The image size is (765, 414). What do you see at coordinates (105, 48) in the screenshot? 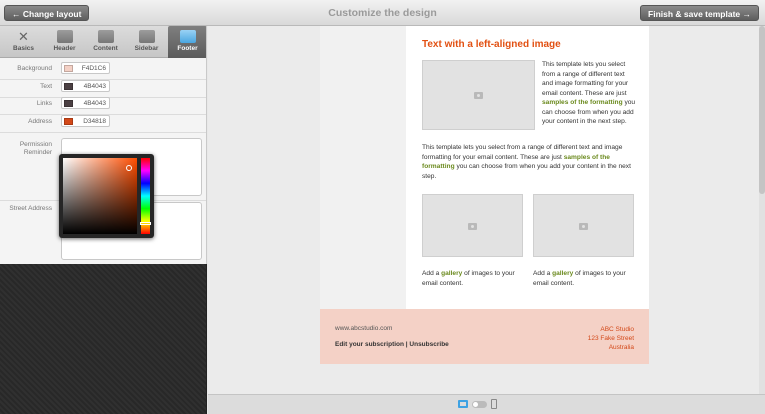
I see `tab-label: Content` at bounding box center [105, 48].